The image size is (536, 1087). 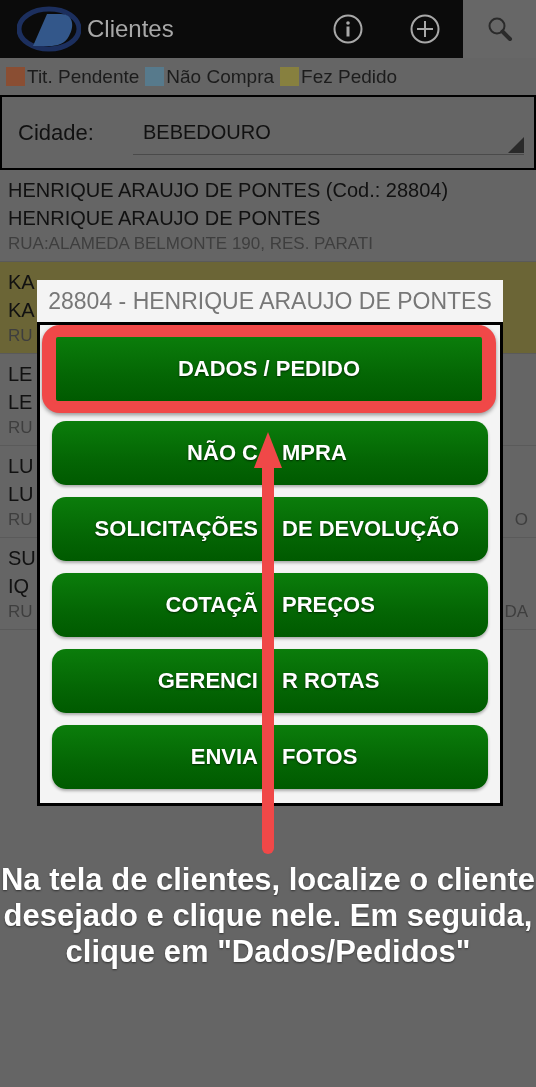 I want to click on menu-button: ENVIA FOTOS, so click(x=270, y=757).